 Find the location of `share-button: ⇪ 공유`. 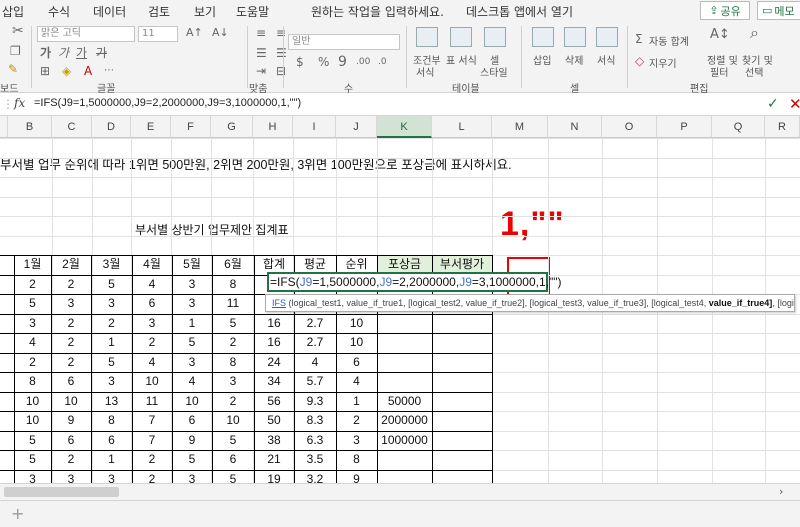

share-button: ⇪ 공유 is located at coordinates (725, 10).